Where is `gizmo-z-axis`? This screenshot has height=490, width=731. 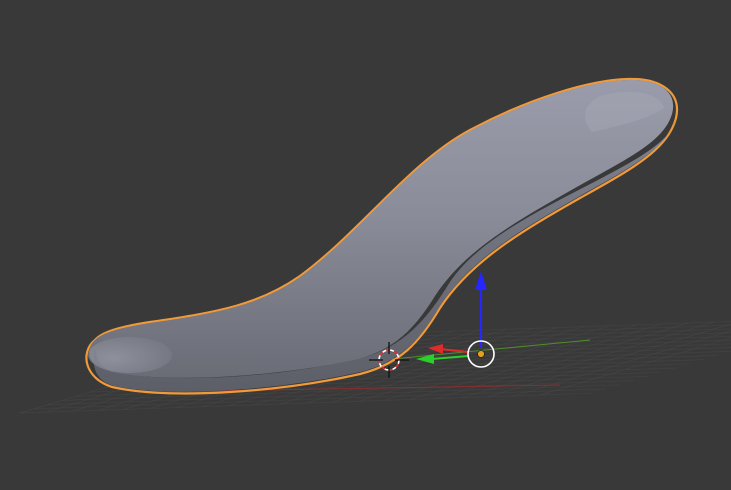
gizmo-z-axis is located at coordinates (481, 309).